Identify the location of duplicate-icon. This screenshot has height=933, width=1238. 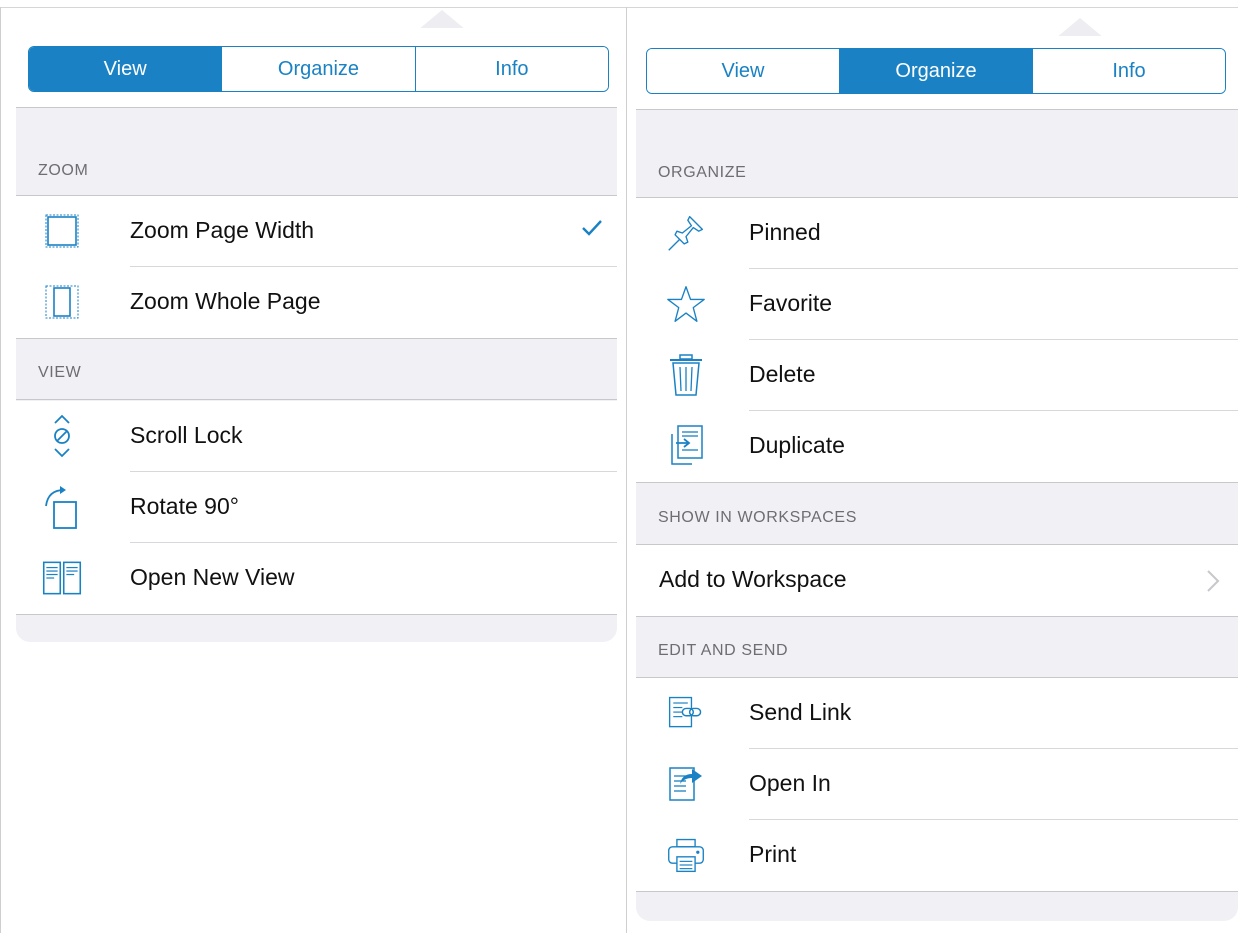
(686, 445).